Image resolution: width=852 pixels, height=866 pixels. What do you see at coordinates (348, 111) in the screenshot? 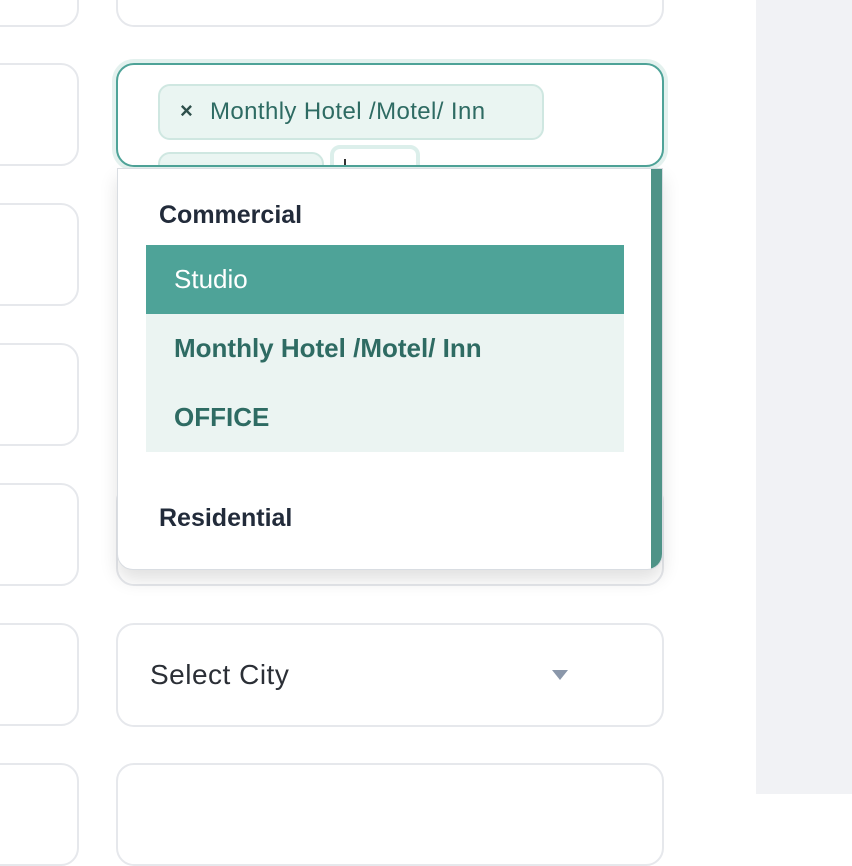
I see `chip-label: Monthly Hotel /Motel/ Inn` at bounding box center [348, 111].